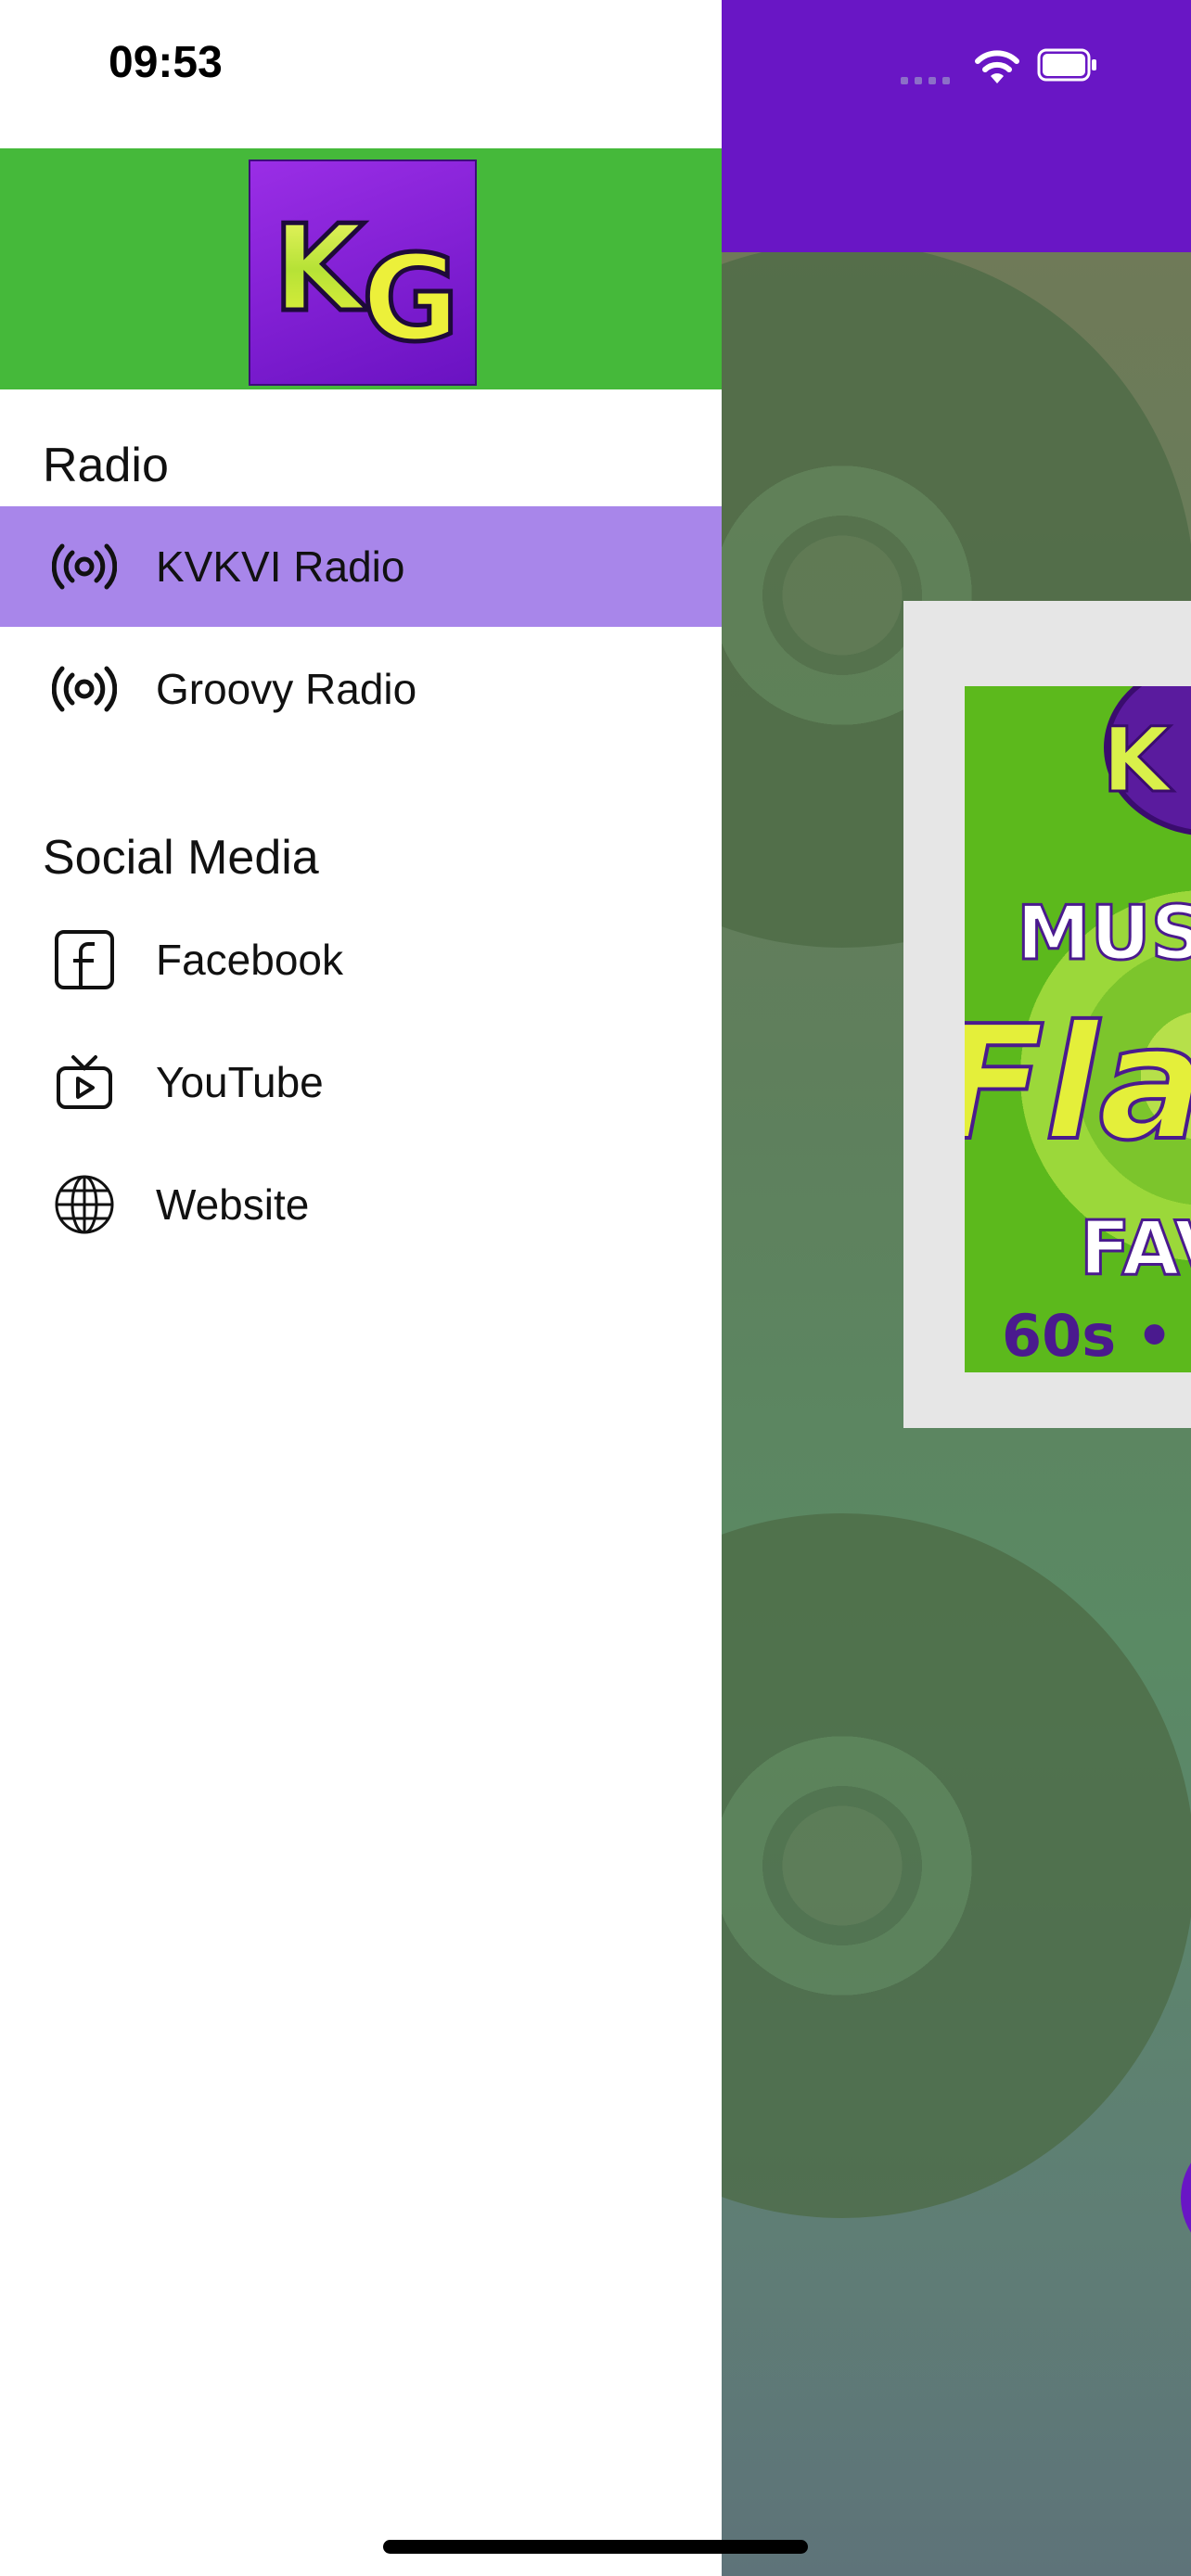 The height and width of the screenshot is (2576, 1191). Describe the element at coordinates (1135, 1250) in the screenshot. I see `album-art-line-4: FAV` at that location.